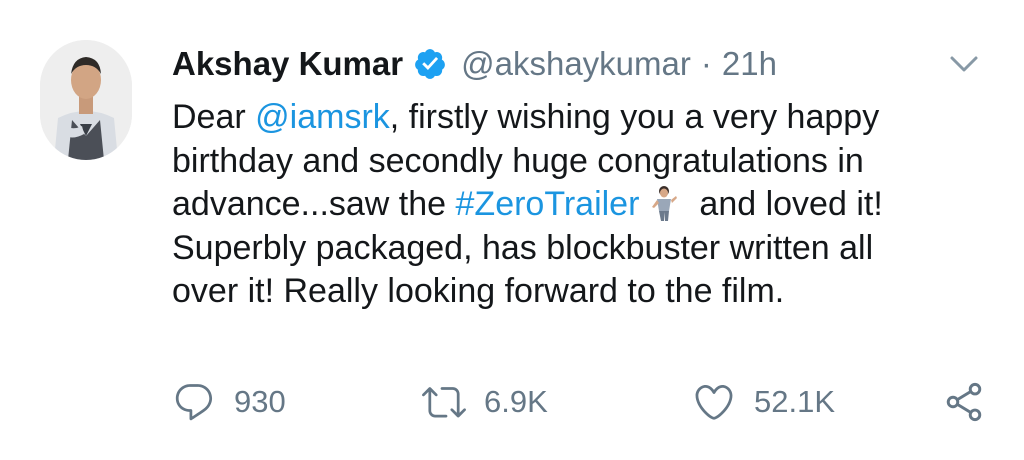  Describe the element at coordinates (430, 64) in the screenshot. I see `verified-badge-icon` at that location.